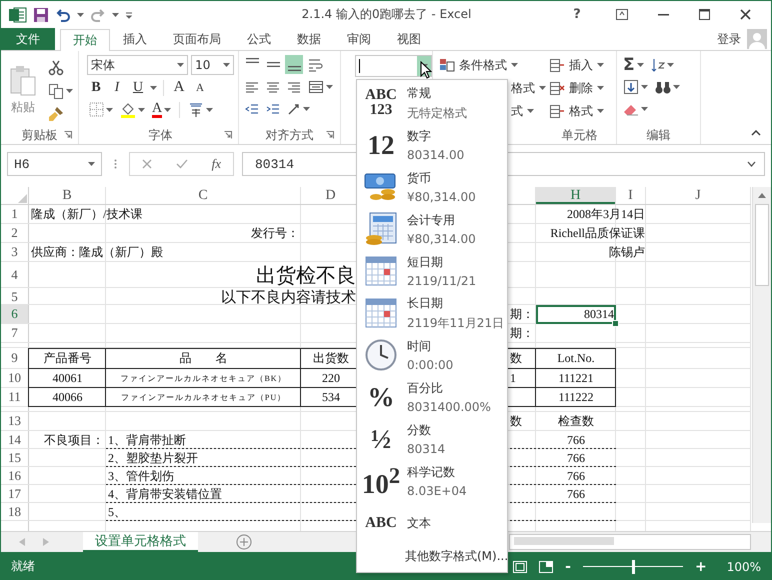 This screenshot has height=580, width=772. I want to click on scroll-up-icon, so click(762, 195).